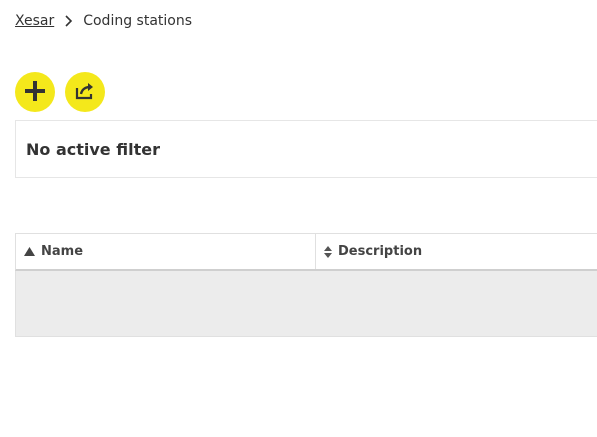 This screenshot has height=437, width=597. What do you see at coordinates (456, 251) in the screenshot?
I see `column-header-description: Description` at bounding box center [456, 251].